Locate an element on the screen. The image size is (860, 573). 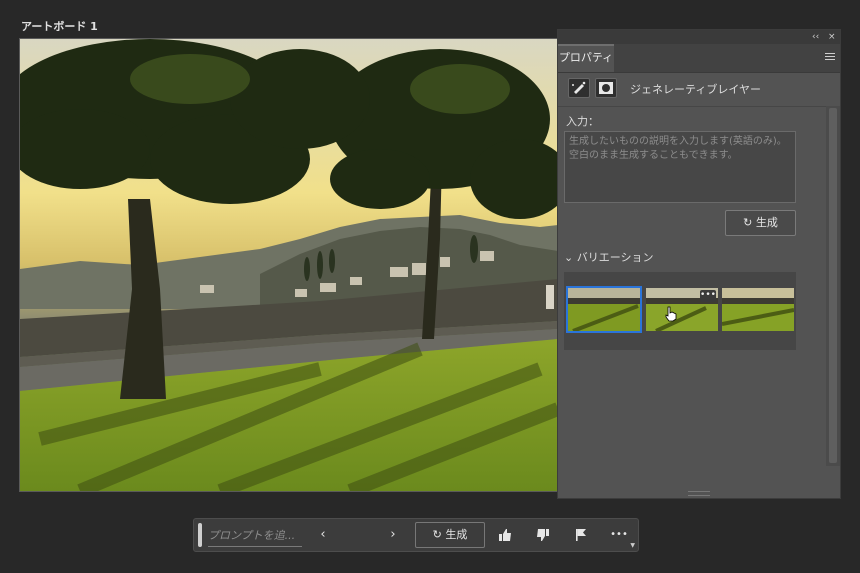
variations-header: ⌄ バリエーション is located at coordinates (609, 257).